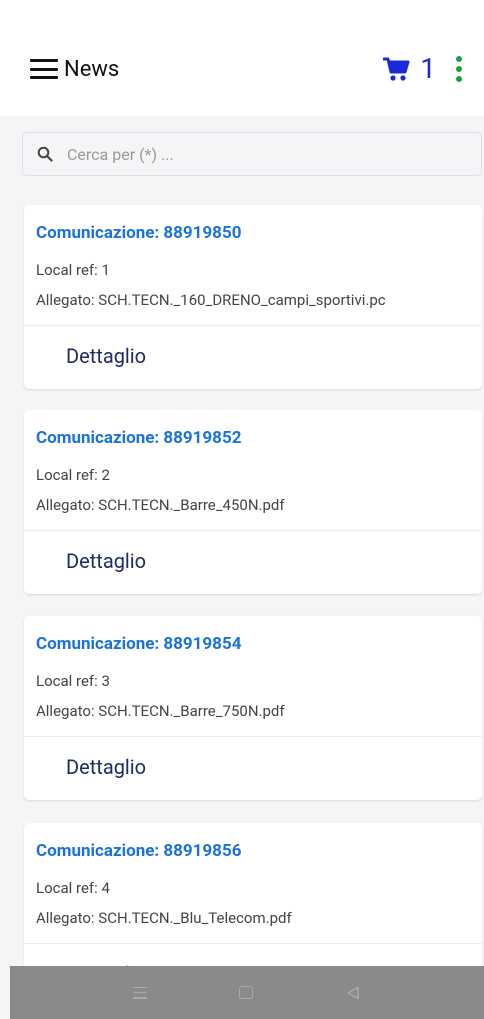 The height and width of the screenshot is (1019, 484). I want to click on search-input, so click(257, 154).